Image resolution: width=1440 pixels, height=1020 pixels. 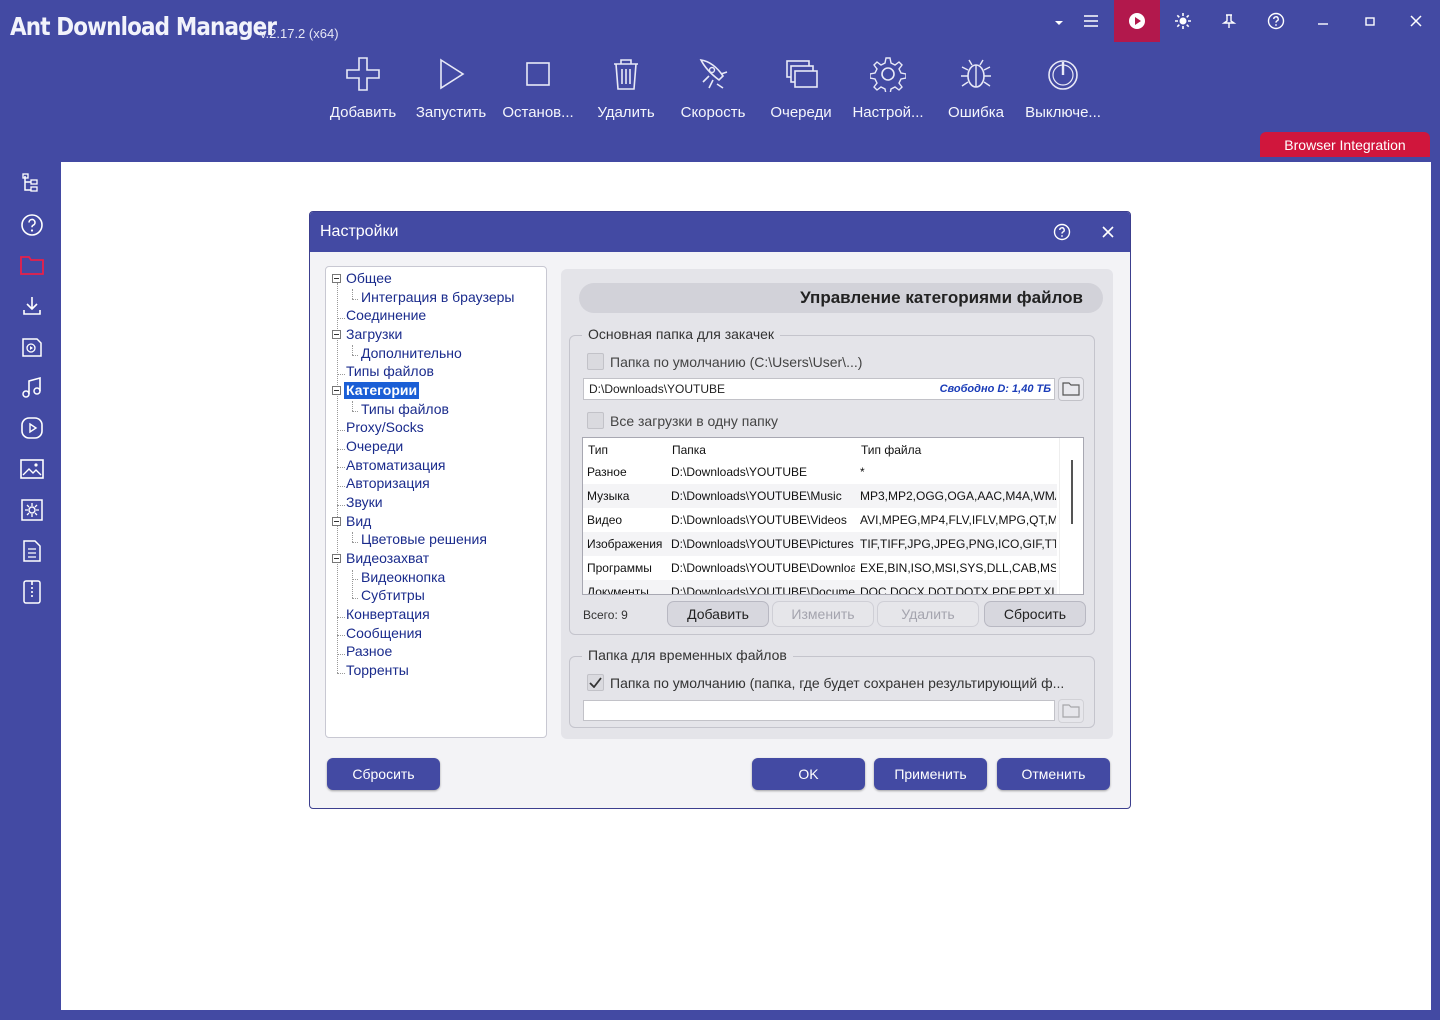 What do you see at coordinates (451, 88) in the screenshot?
I see `toolbar-start-button: Запустить` at bounding box center [451, 88].